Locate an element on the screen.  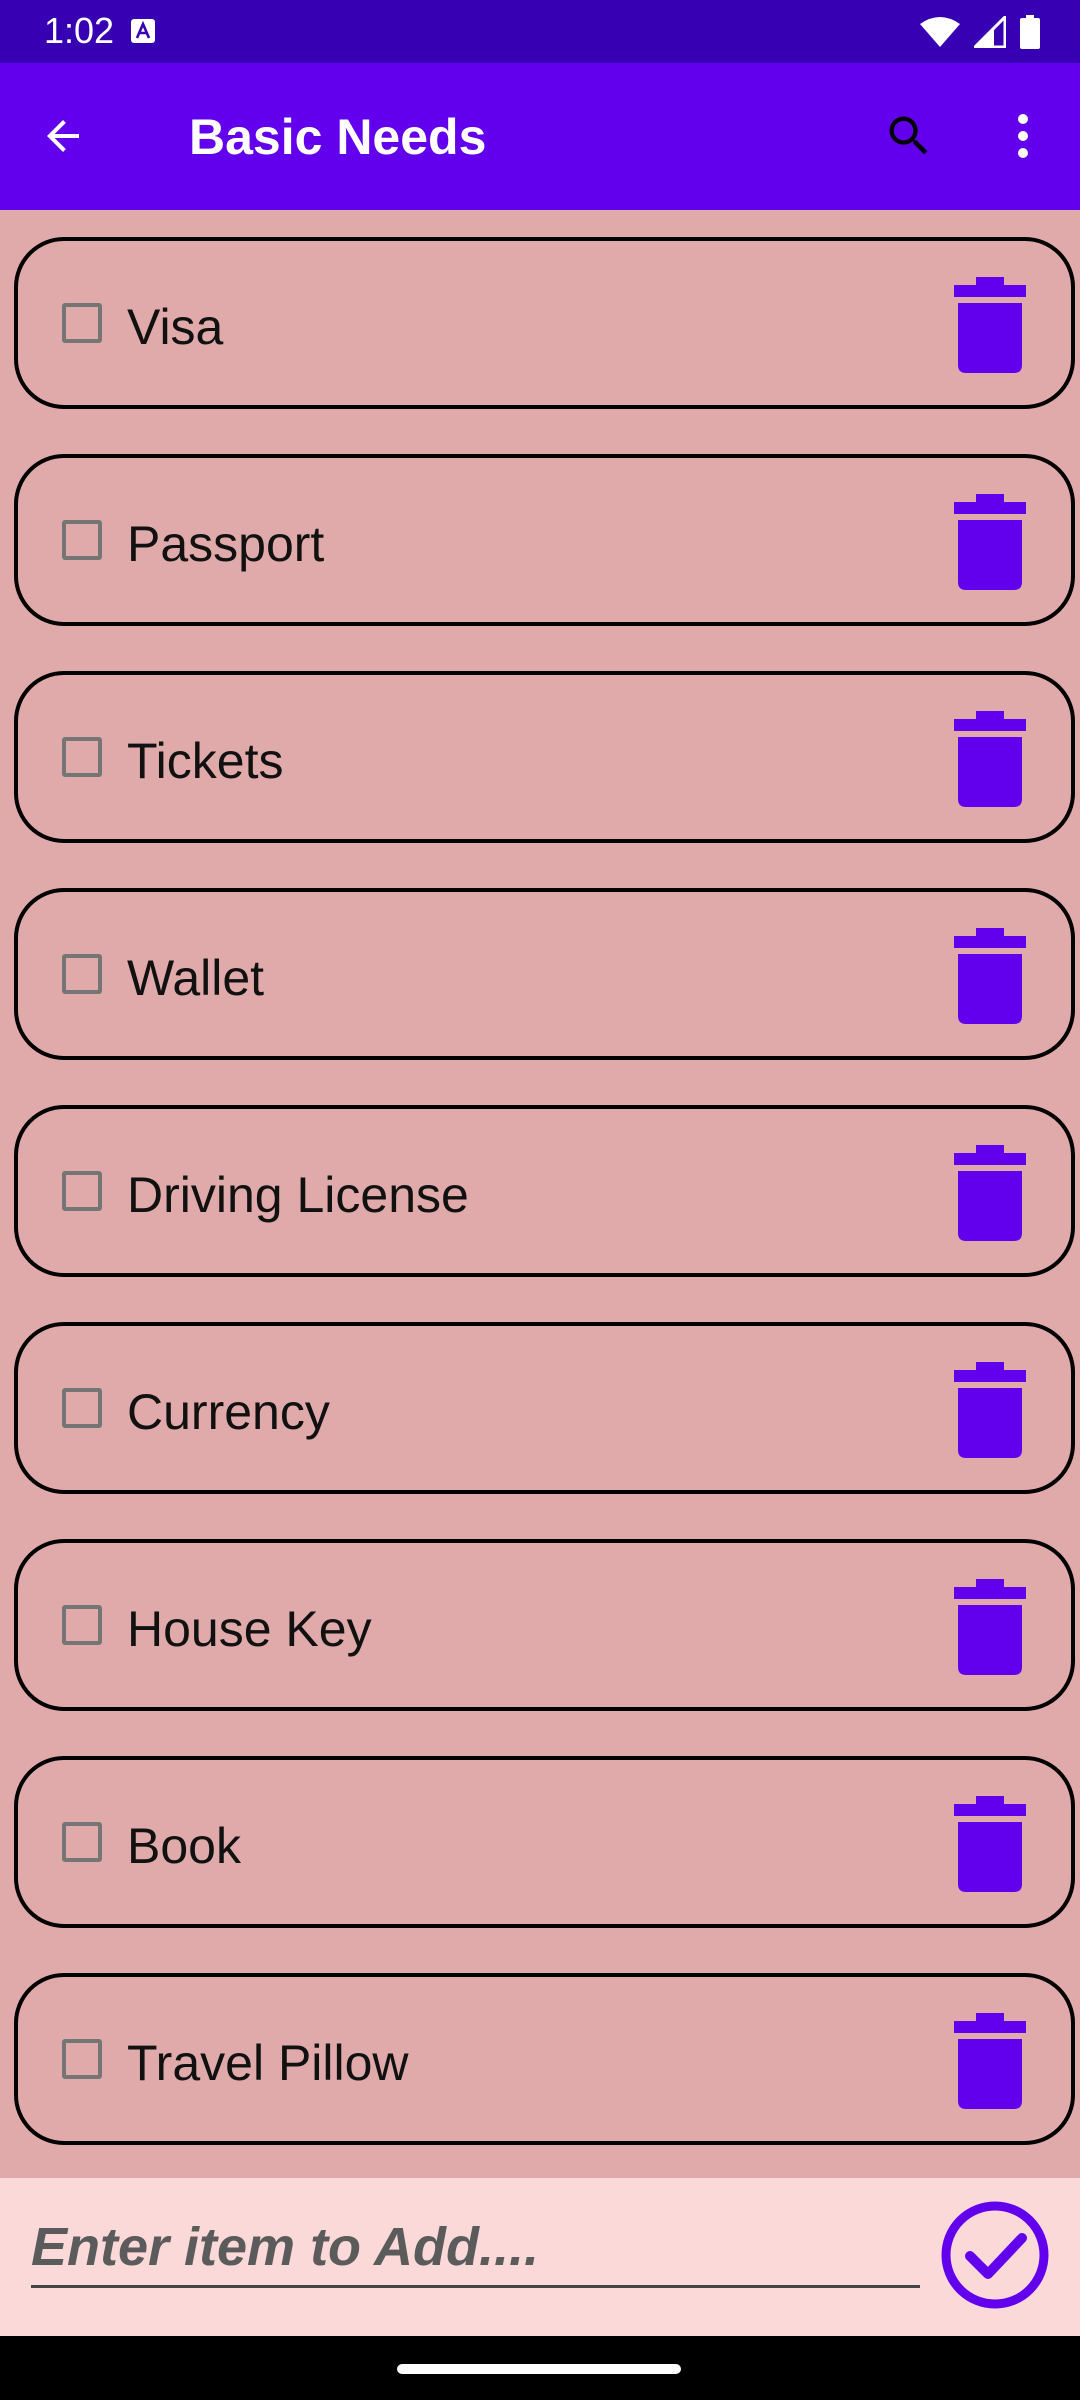
wifi-icon is located at coordinates (940, 32).